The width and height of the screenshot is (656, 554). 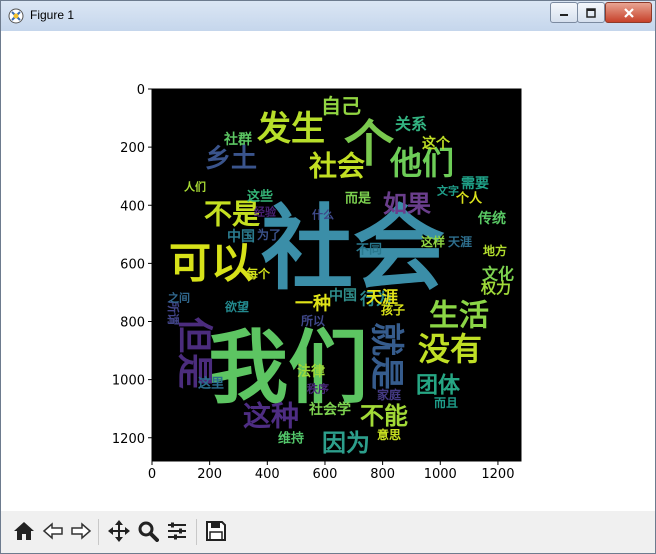 What do you see at coordinates (475, 183) in the screenshot?
I see `wordcloud-word: 需要` at bounding box center [475, 183].